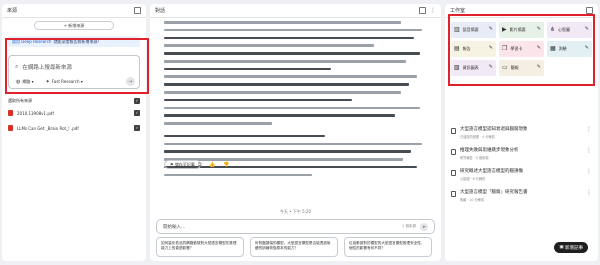  I want to click on source-file-name: LLMs Can Get _Brain Rot_! .pdf, so click(48, 128).